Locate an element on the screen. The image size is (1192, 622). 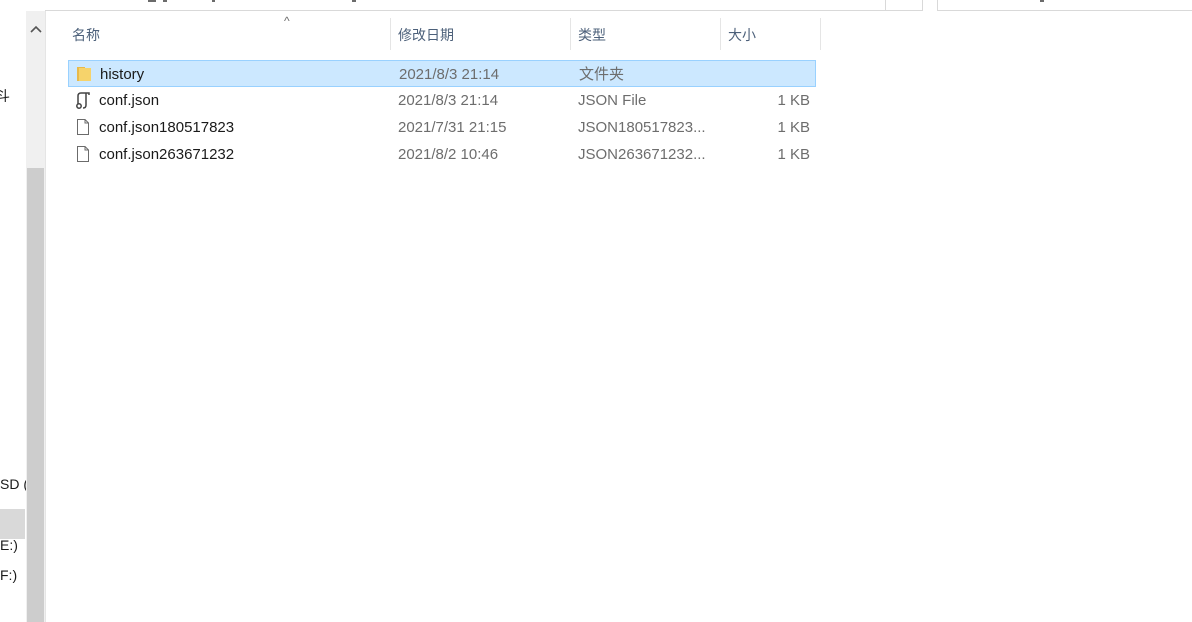
json-file-icon is located at coordinates (83, 100).